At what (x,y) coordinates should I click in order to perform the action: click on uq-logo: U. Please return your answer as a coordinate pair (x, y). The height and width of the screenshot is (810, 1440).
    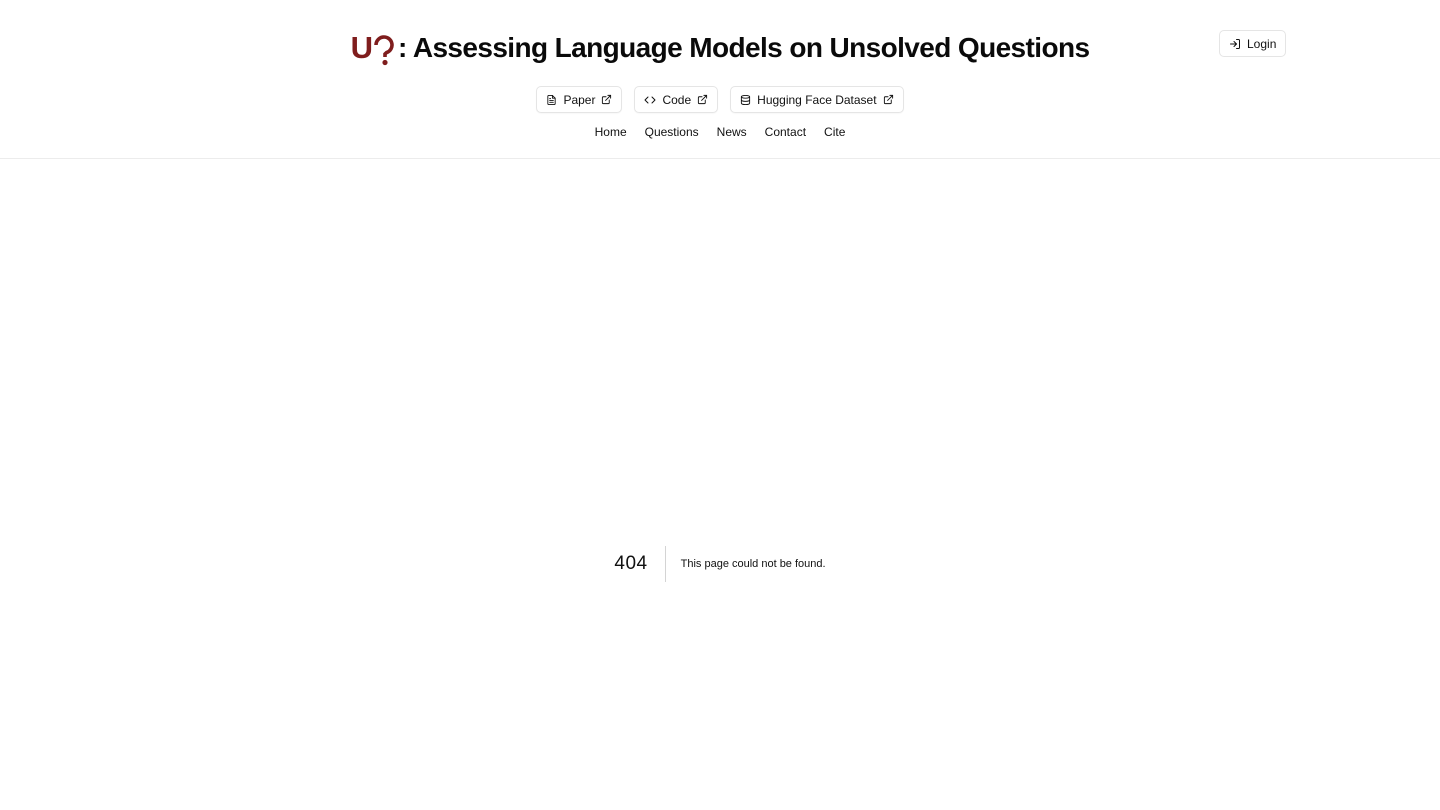
    Looking at the image, I should click on (373, 48).